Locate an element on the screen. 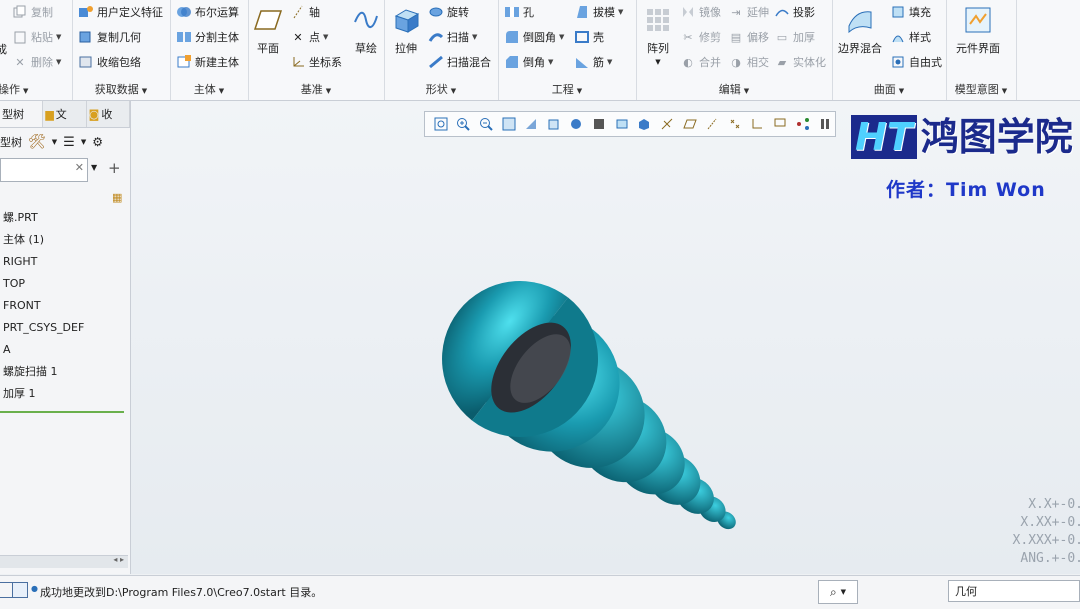 The height and width of the screenshot is (609, 1080). thicken-icon: ▭ is located at coordinates (782, 37).